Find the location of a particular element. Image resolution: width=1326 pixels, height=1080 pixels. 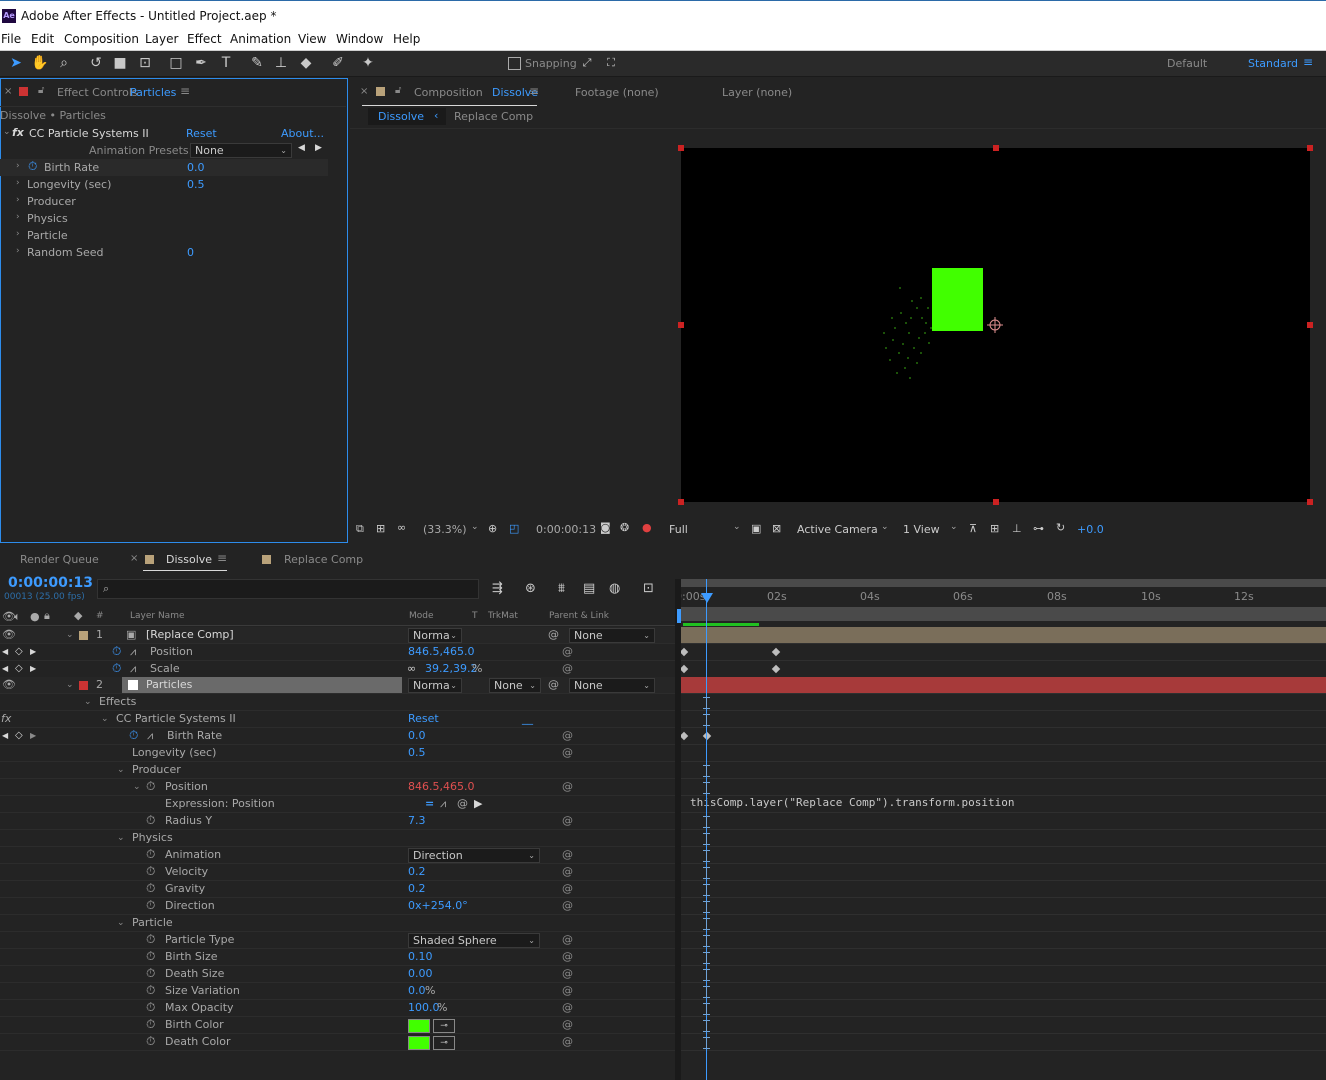

prop-value: 0 is located at coordinates (190, 252).